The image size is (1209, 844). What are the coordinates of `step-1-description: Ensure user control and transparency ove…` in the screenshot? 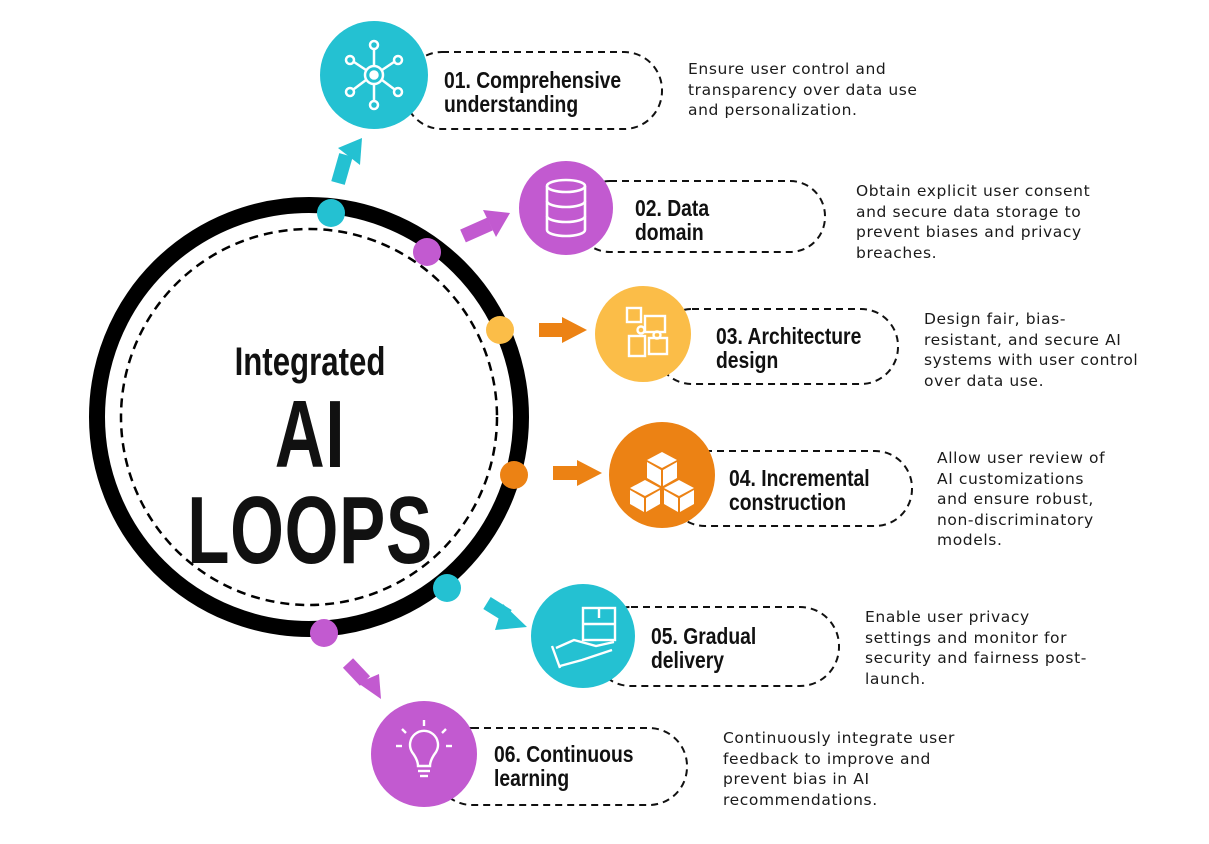 It's located at (803, 89).